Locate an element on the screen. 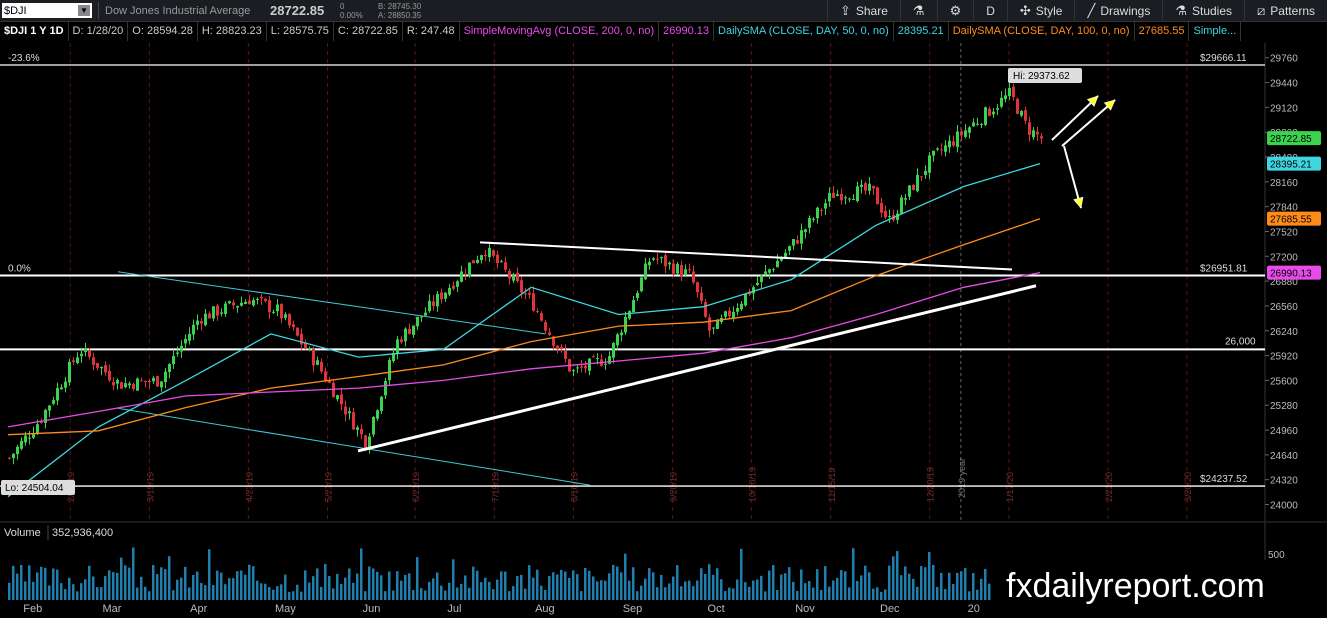  week-tick-label: 2/21/20 is located at coordinates (1109, 487).